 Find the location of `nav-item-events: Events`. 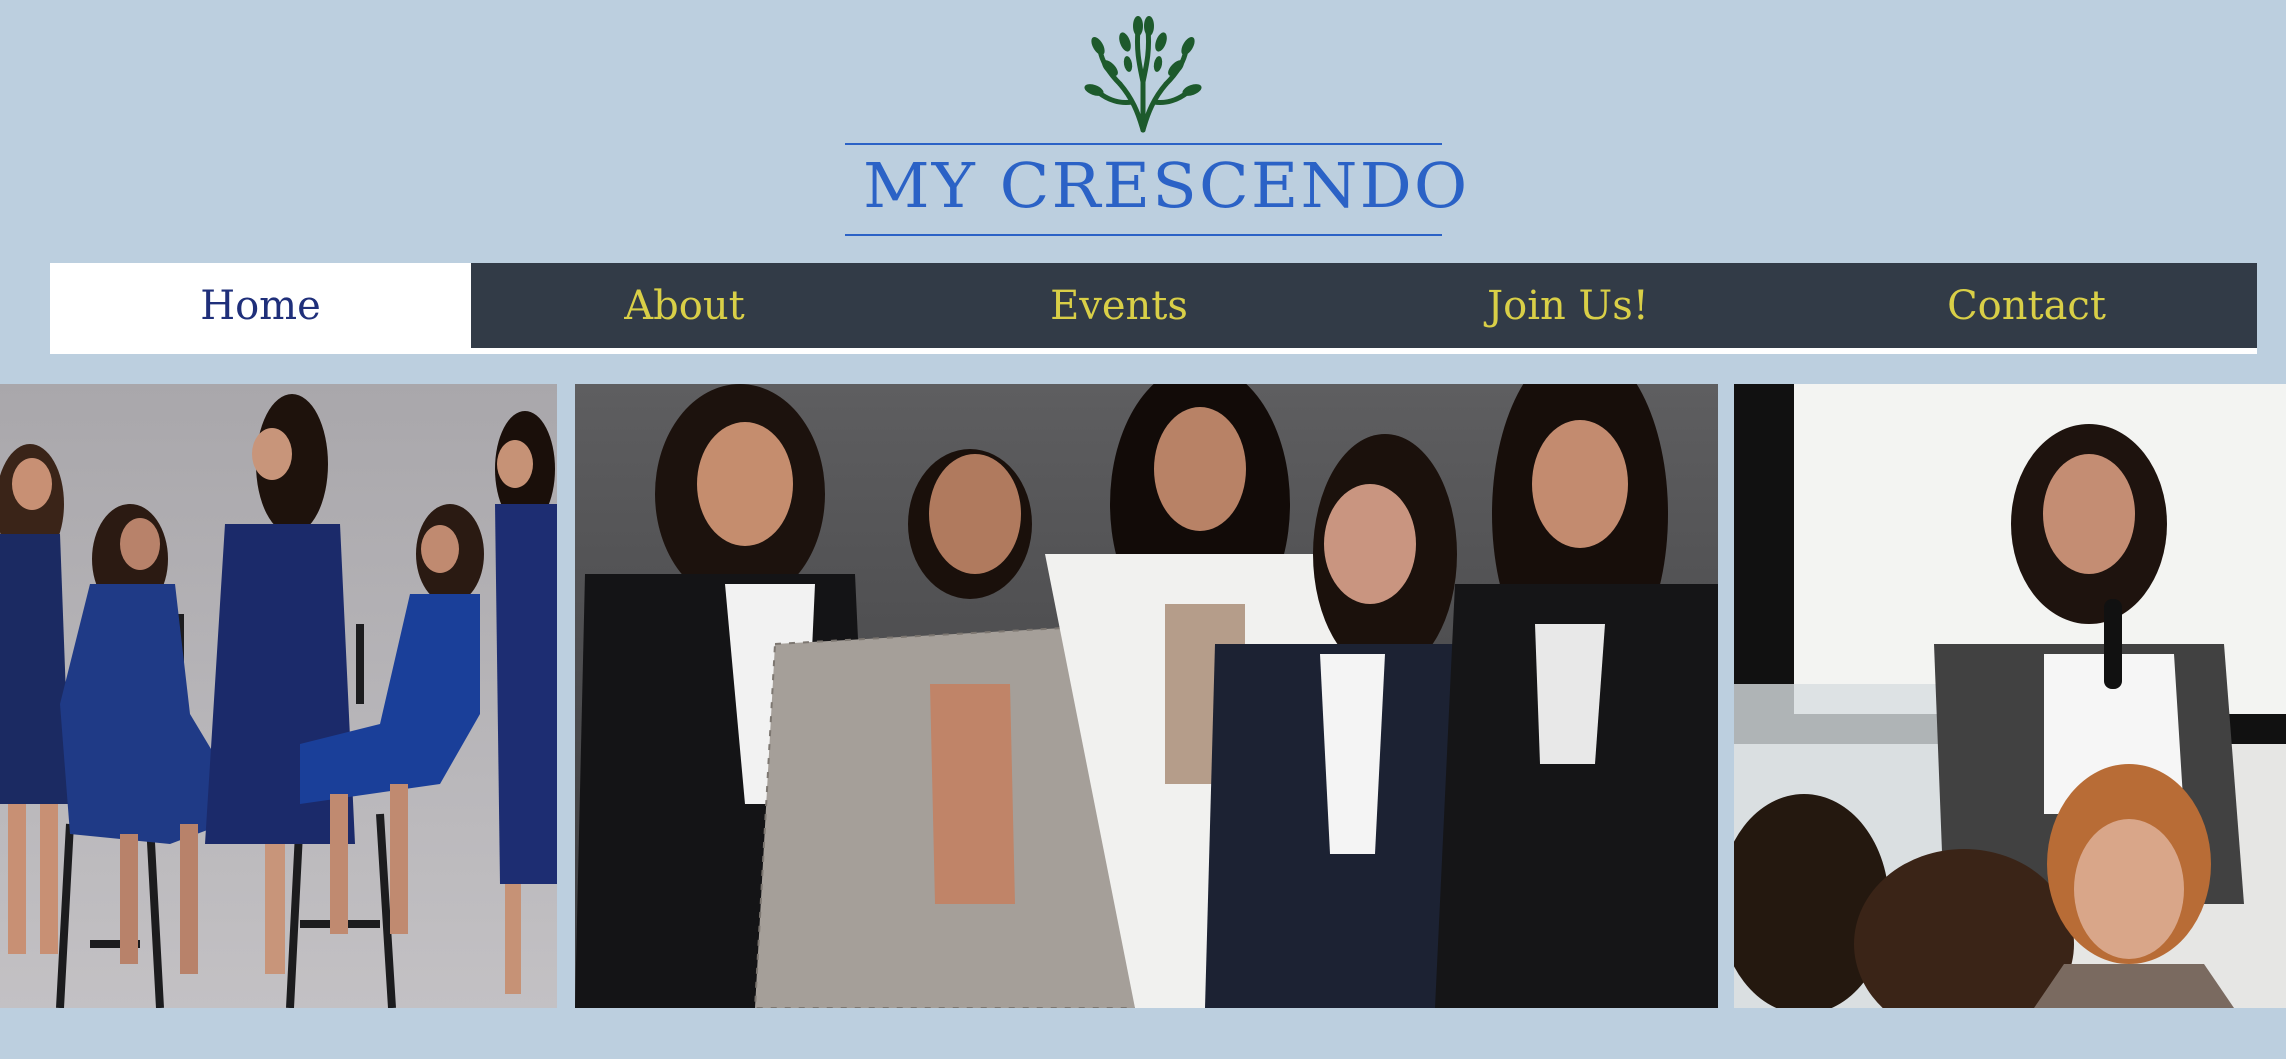

nav-item-events: Events is located at coordinates (1119, 305).